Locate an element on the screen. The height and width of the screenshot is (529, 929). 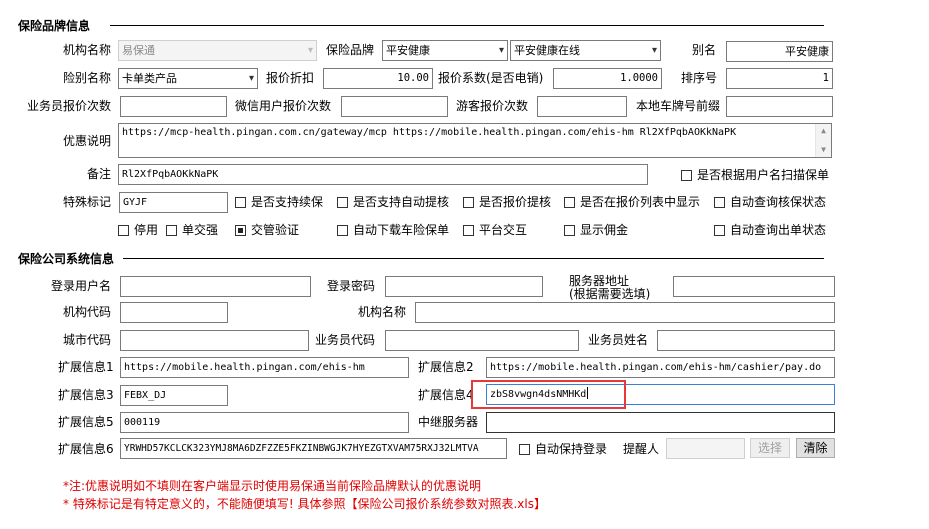
org-code-label: 机构代码 is located at coordinates (87, 312).